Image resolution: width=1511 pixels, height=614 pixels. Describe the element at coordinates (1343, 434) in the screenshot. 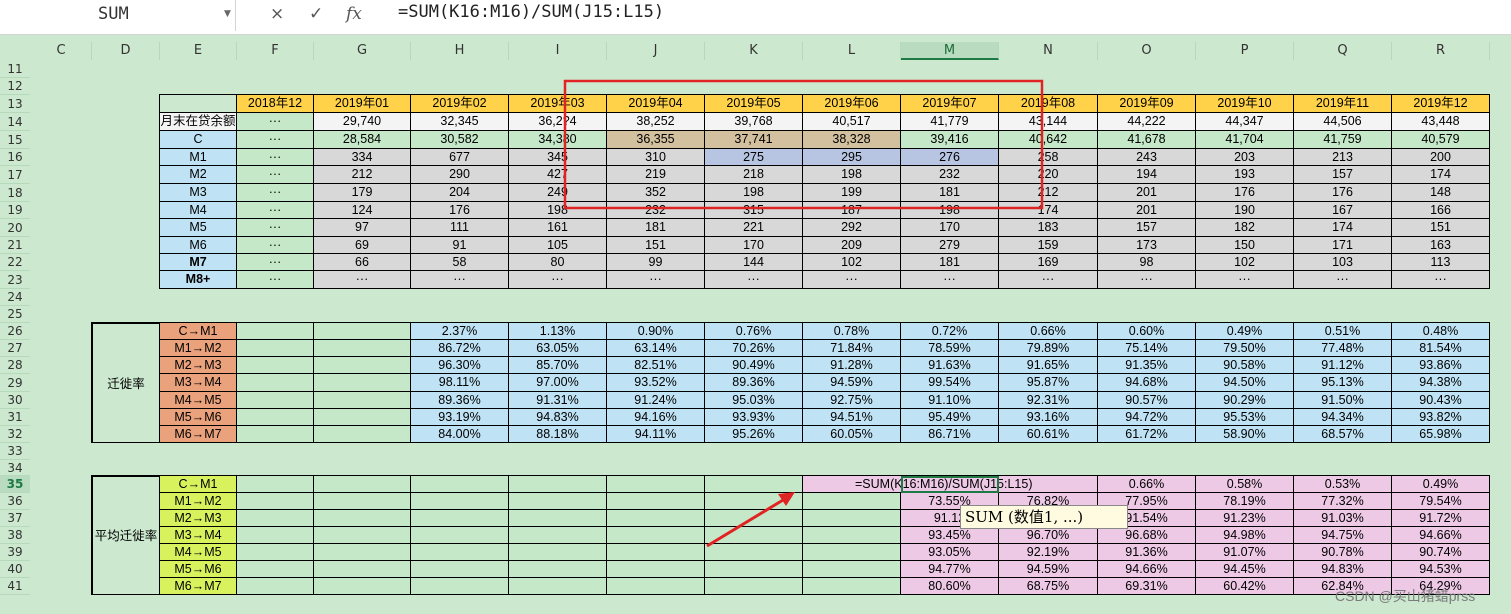

I see `table-cell: 68.57%` at that location.